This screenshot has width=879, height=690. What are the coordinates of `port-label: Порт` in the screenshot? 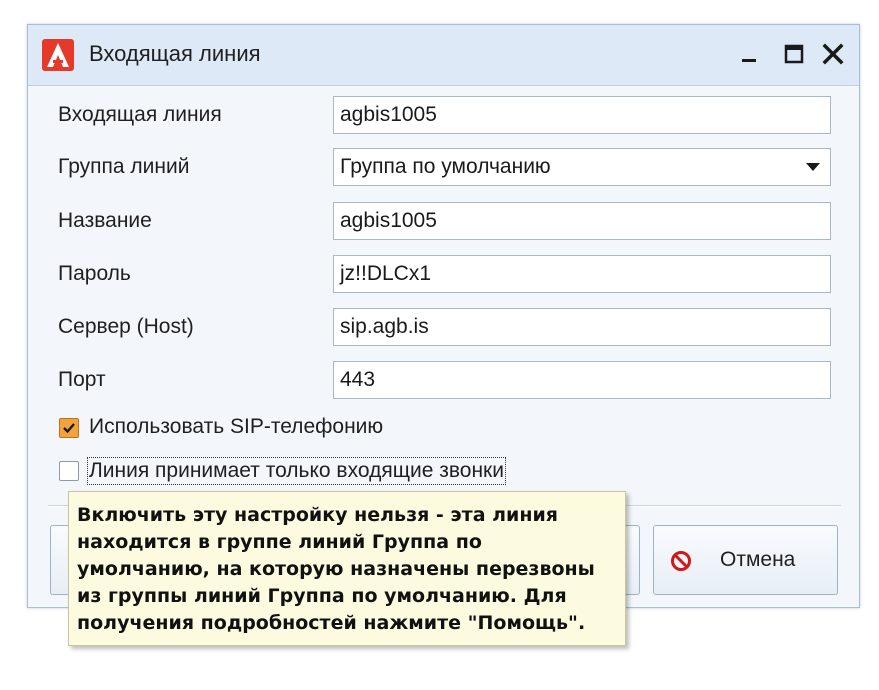 It's located at (82, 379).